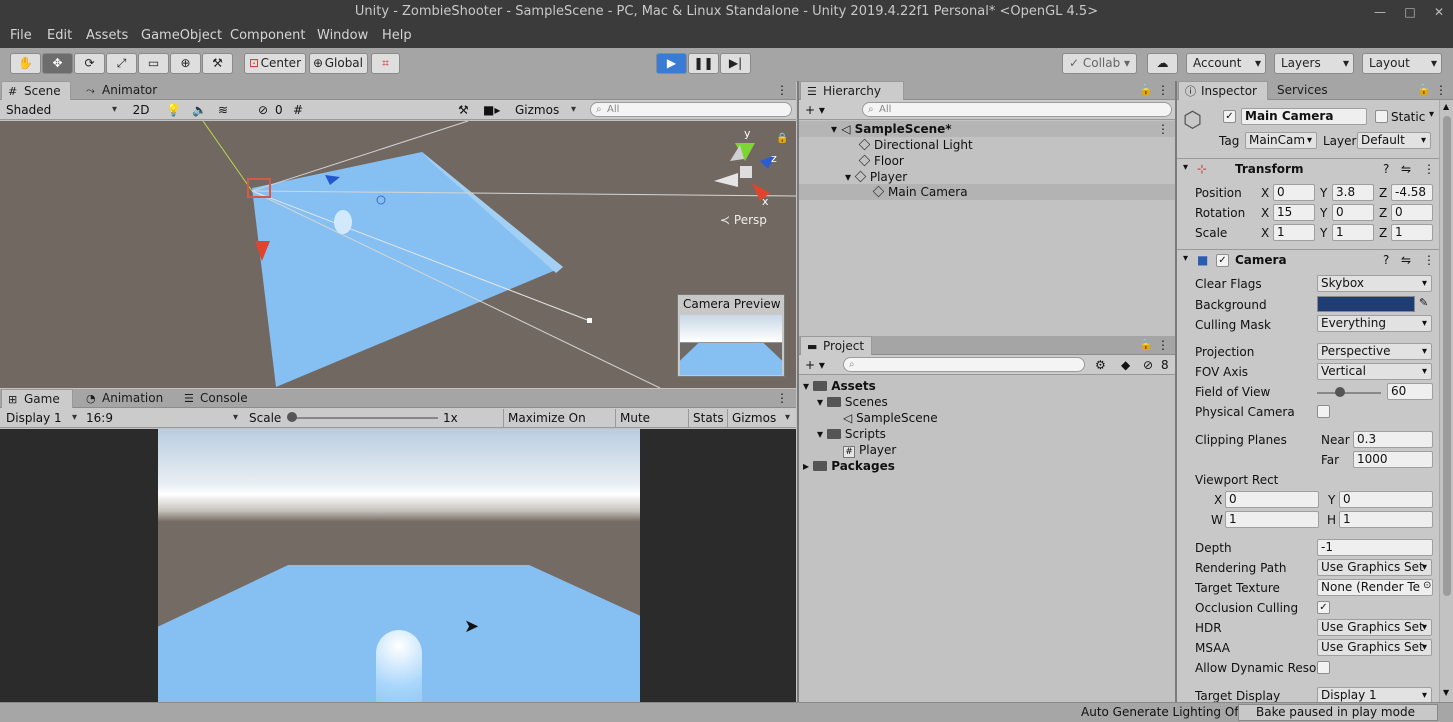 This screenshot has height=722, width=1453. What do you see at coordinates (1100, 365) in the screenshot?
I see `filter-type-icon: ⚙` at bounding box center [1100, 365].